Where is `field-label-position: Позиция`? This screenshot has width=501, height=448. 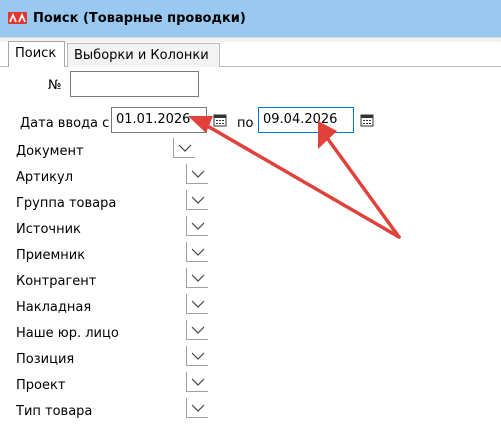
field-label-position: Позиция is located at coordinates (45, 359).